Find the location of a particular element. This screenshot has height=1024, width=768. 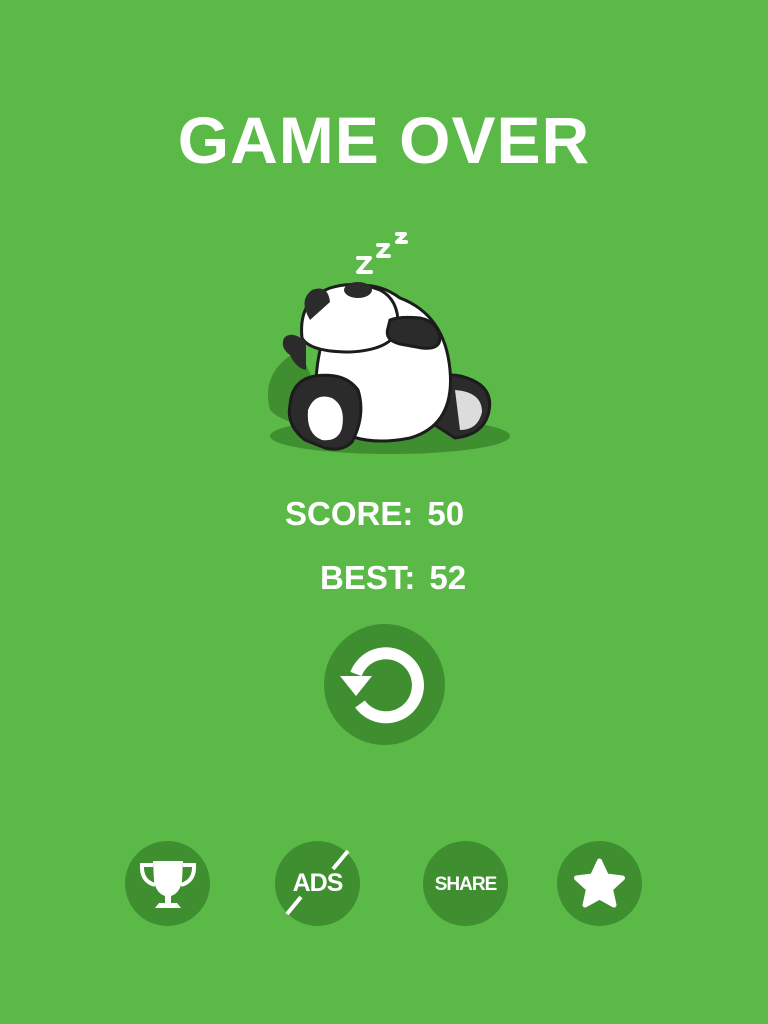

ads-label: ADS is located at coordinates (318, 883).